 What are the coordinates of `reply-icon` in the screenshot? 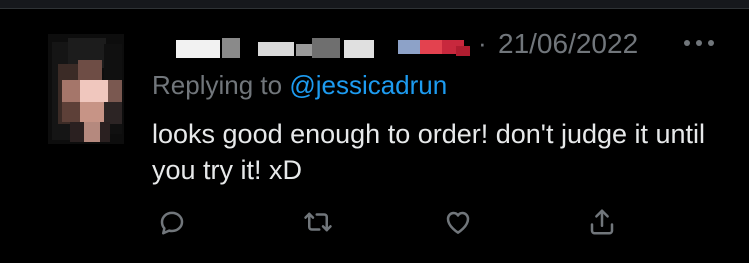 It's located at (172, 223).